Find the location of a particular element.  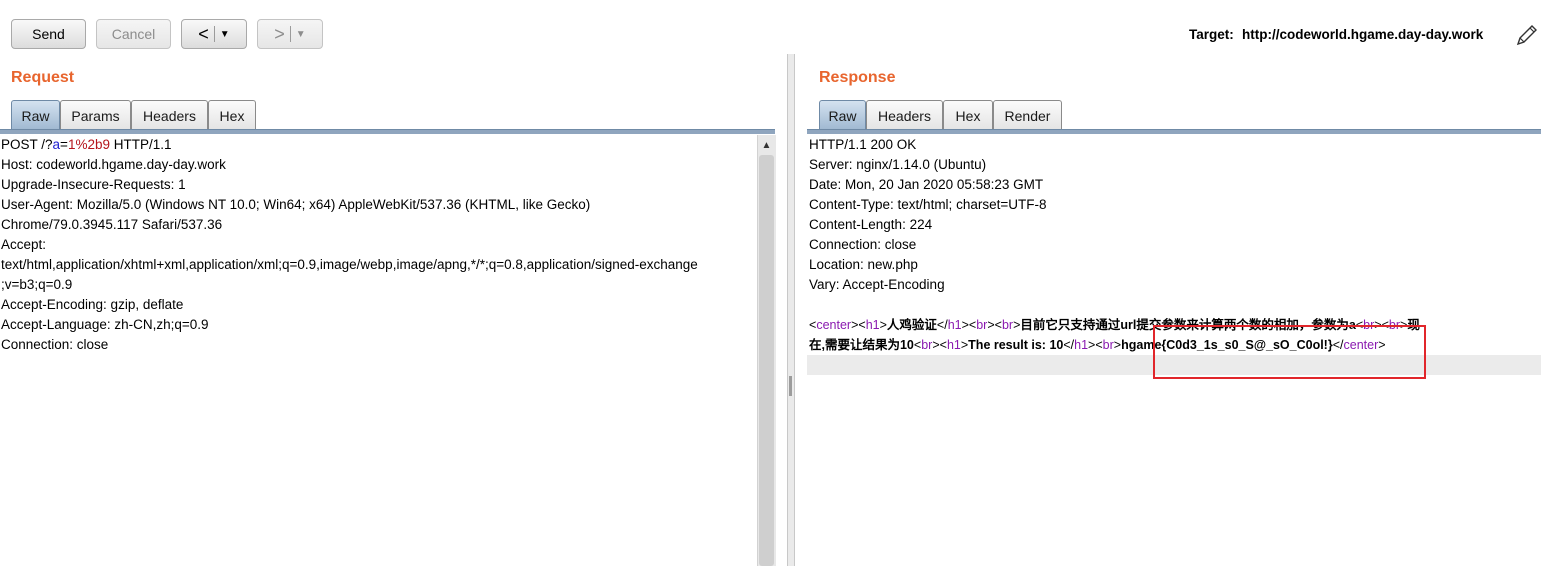

tab-request-headers: Headers is located at coordinates (169, 115).